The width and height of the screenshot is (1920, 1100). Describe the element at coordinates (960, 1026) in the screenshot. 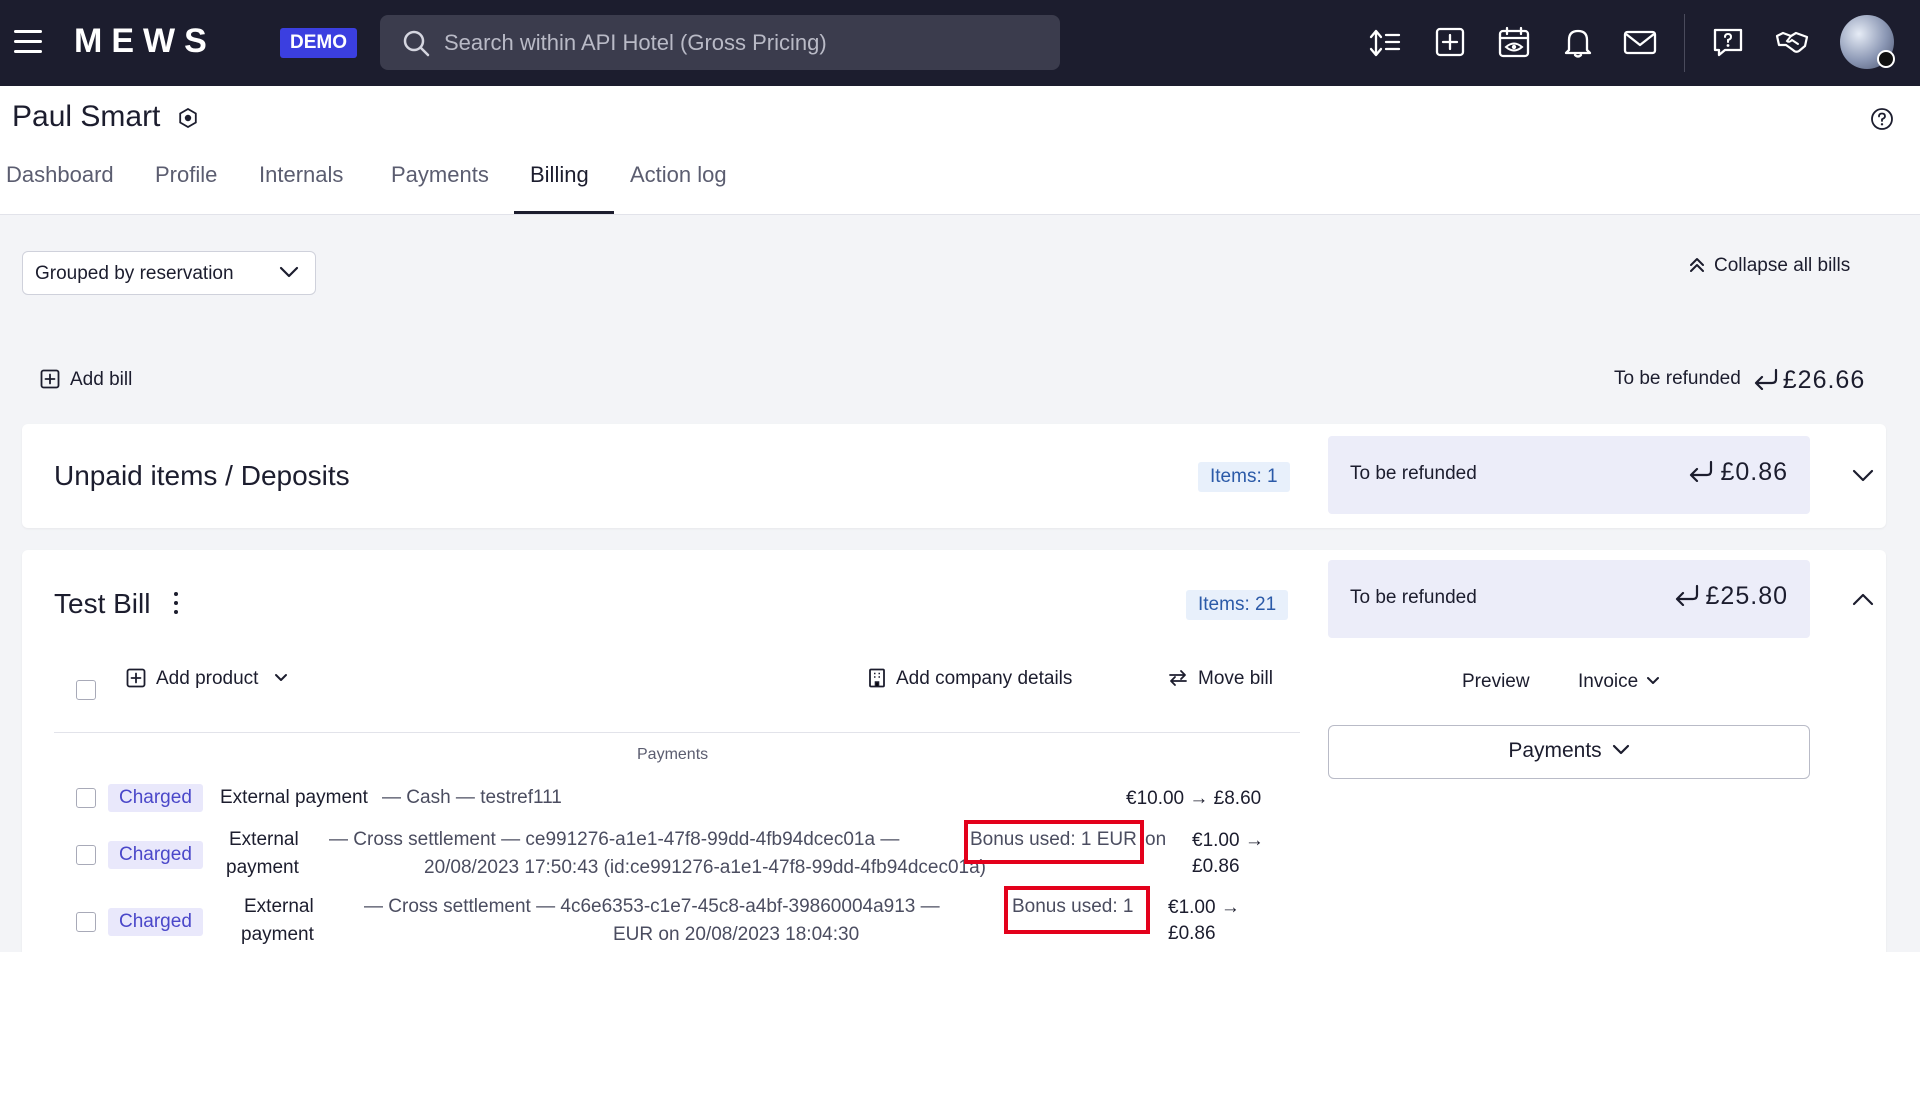

I see `blank-area` at that location.